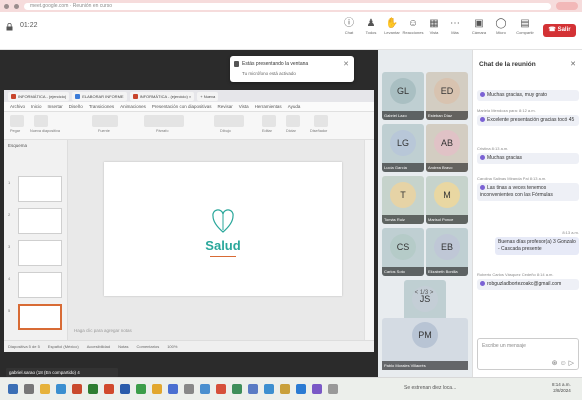 This screenshot has width=582, height=400. What do you see at coordinates (164, 121) in the screenshot?
I see `paragraph-icon` at bounding box center [164, 121].